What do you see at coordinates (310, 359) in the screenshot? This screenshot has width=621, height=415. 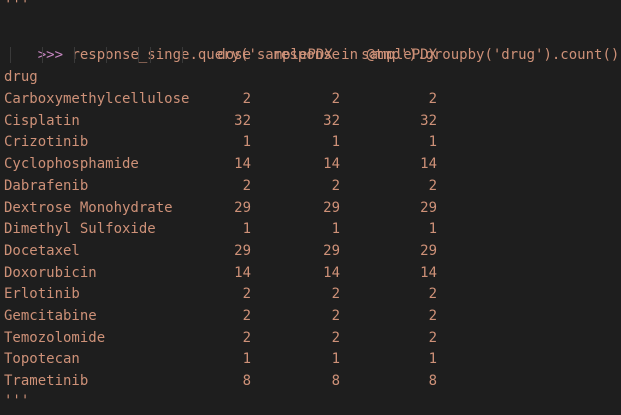 I see `table-row: Topotecan 1 1 1` at bounding box center [310, 359].